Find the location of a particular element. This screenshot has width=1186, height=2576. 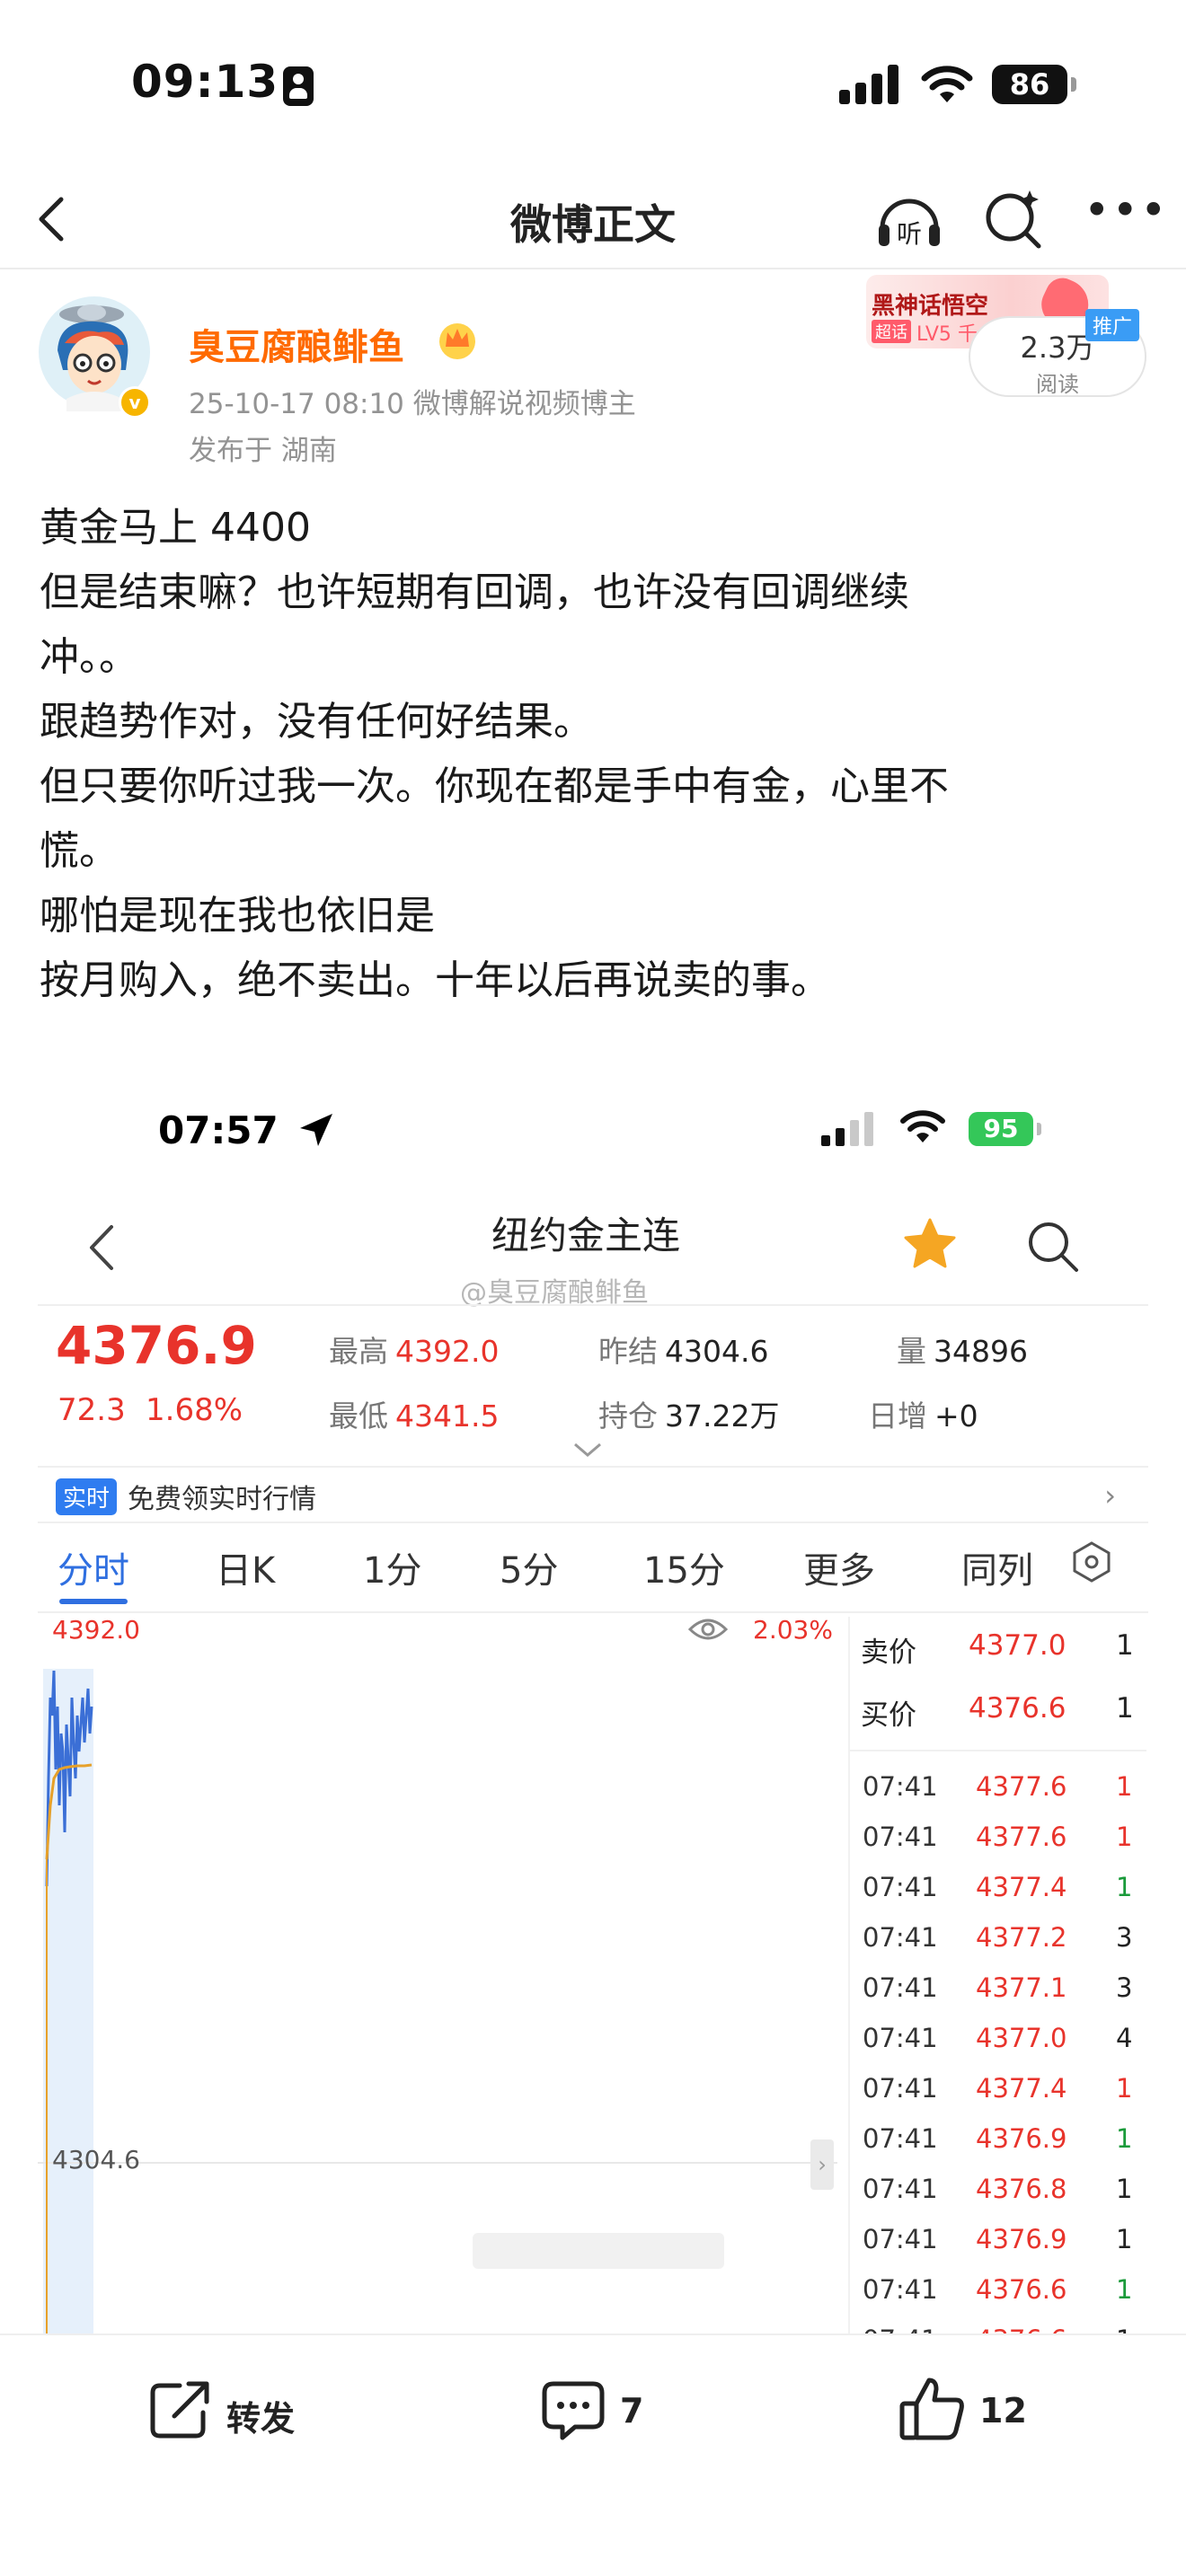

tab-5min: 5分 is located at coordinates (529, 1571).